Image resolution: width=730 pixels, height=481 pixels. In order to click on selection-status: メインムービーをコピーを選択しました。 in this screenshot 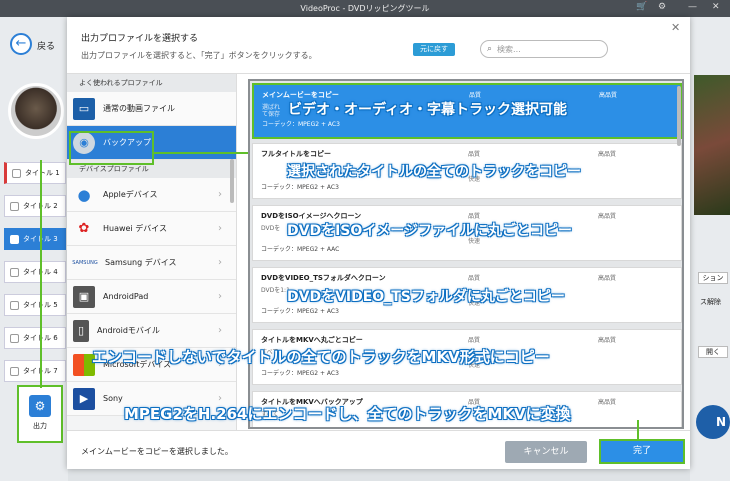, I will do `click(157, 451)`.